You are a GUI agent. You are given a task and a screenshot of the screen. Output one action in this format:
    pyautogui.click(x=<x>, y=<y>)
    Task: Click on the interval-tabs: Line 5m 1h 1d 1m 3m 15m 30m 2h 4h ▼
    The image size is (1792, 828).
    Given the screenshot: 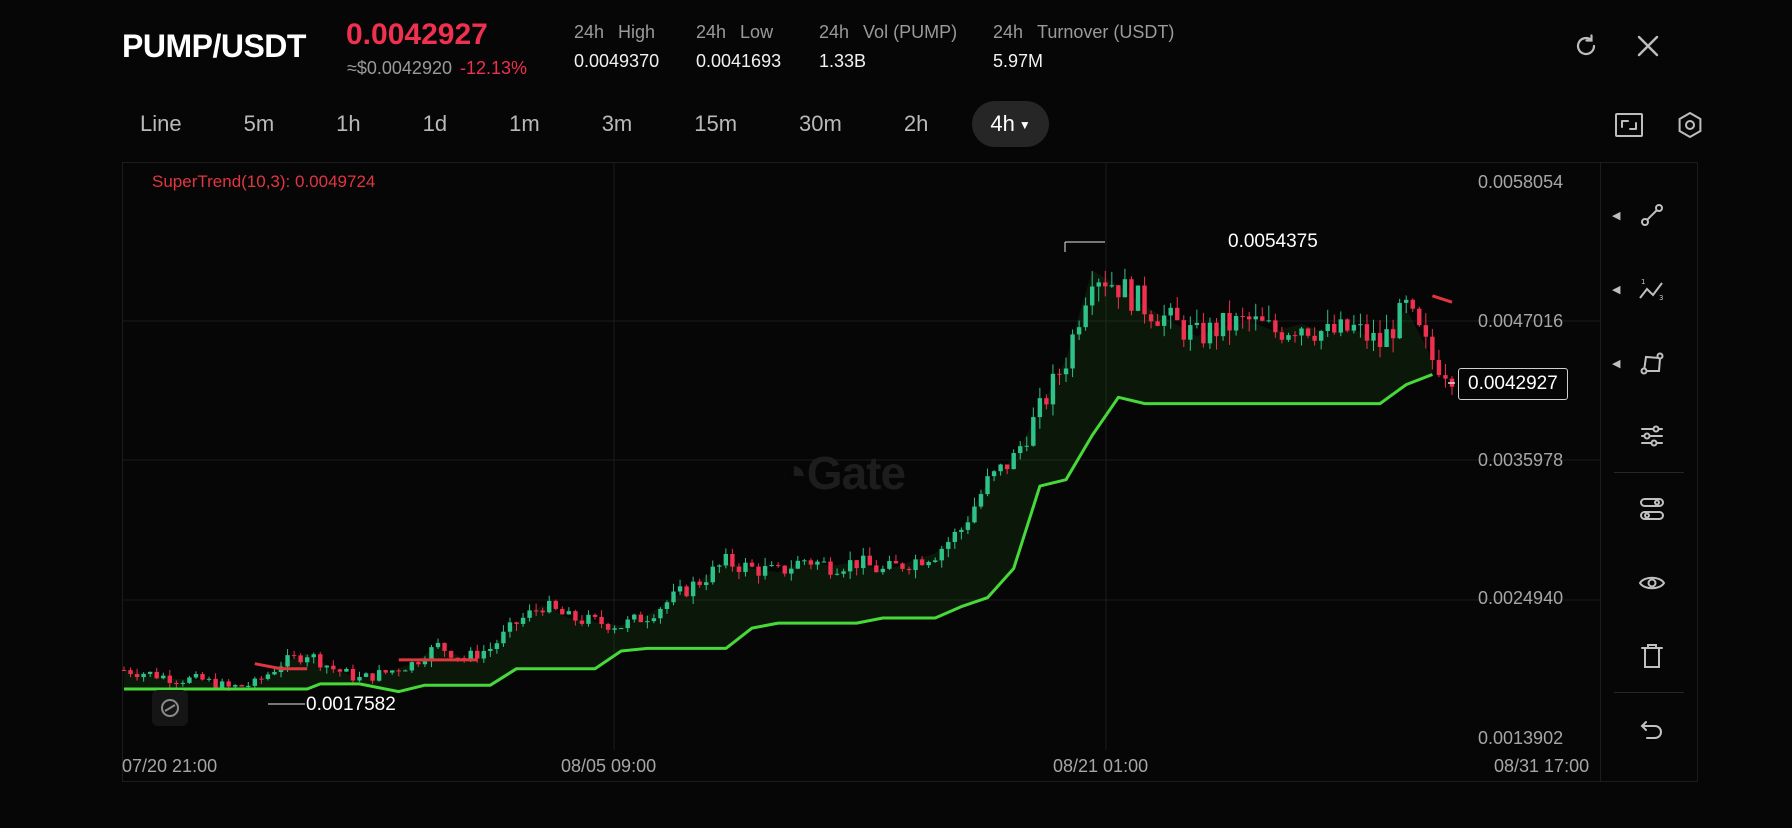 What is the action you would take?
    pyautogui.click(x=585, y=124)
    